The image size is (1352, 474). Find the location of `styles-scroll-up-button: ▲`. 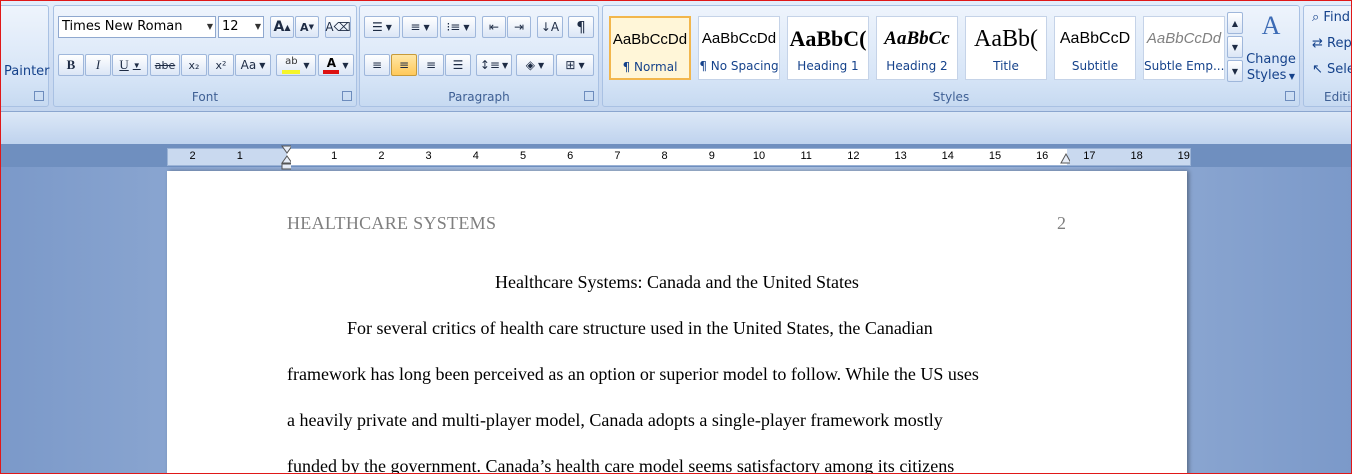

styles-scroll-up-button: ▲ is located at coordinates (1235, 23).